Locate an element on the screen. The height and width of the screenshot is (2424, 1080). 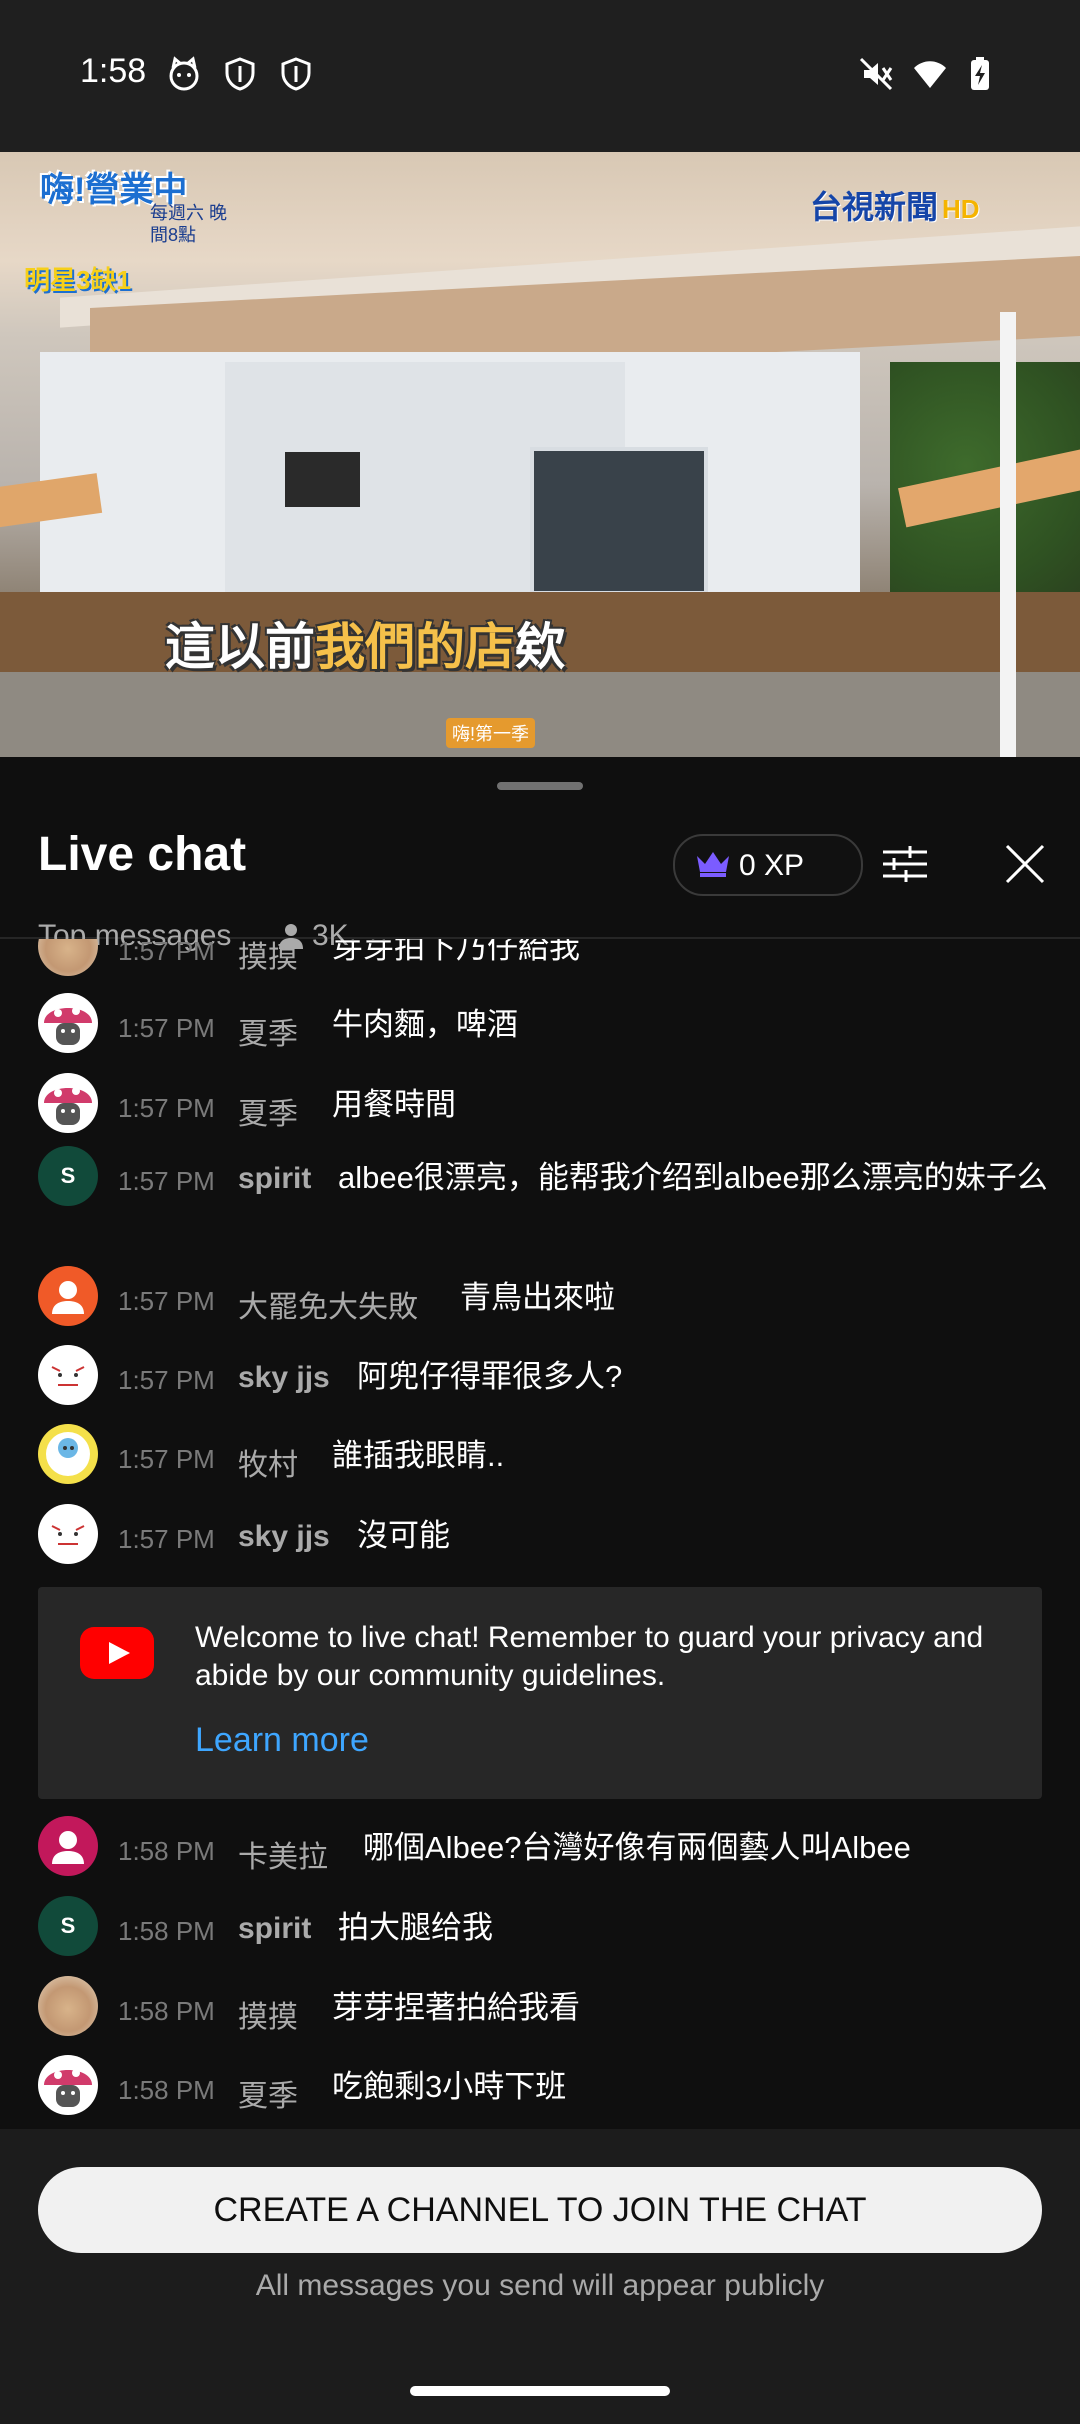
chat-header: Live chat Top messages 3K 0 XP is located at coordinates (540, 874).